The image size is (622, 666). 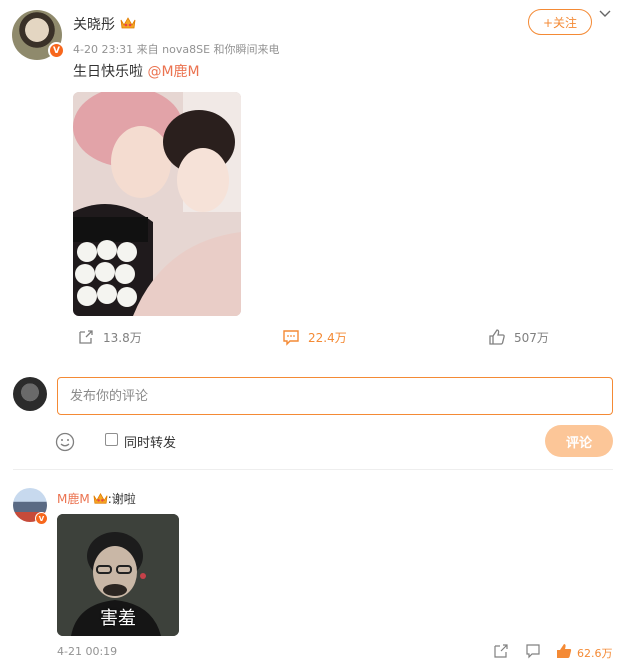 I want to click on follow-button: +关注, so click(x=560, y=22).